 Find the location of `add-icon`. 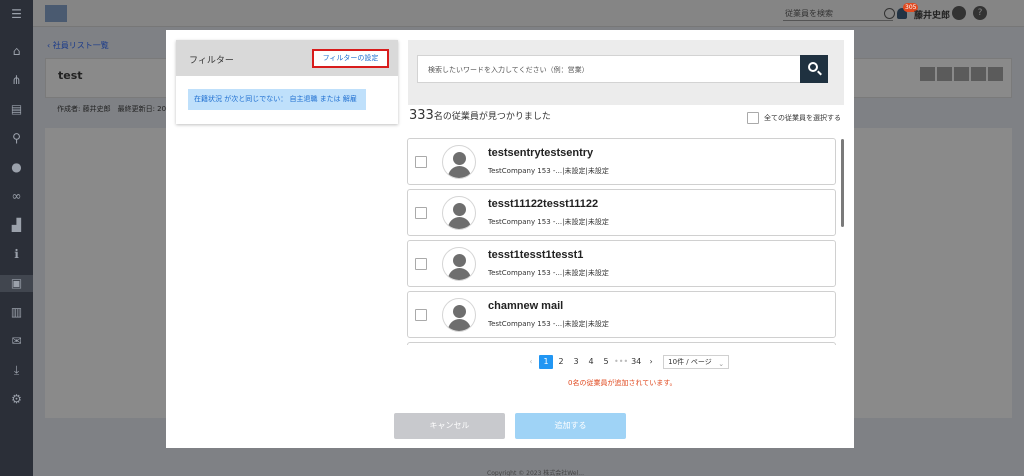

add-icon is located at coordinates (944, 74).